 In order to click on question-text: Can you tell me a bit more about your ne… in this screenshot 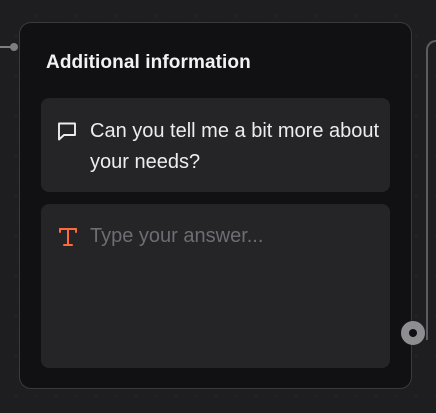, I will do `click(235, 146)`.